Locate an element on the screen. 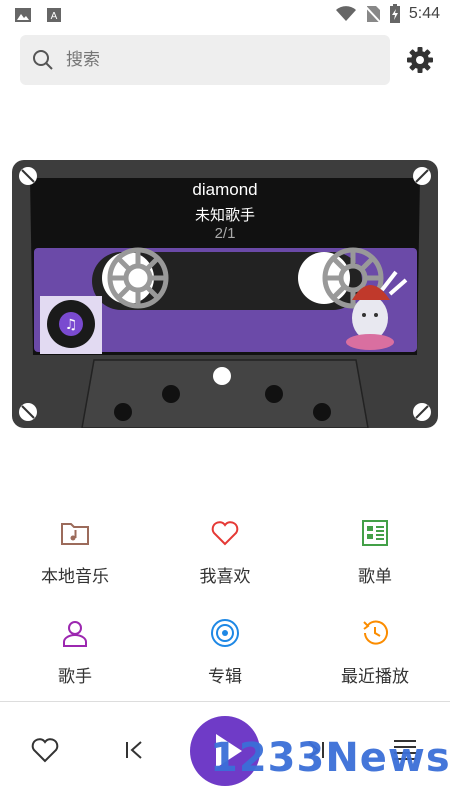 Image resolution: width=450 pixels, height=800 pixels. status-bar: A 5:44 is located at coordinates (225, 15).